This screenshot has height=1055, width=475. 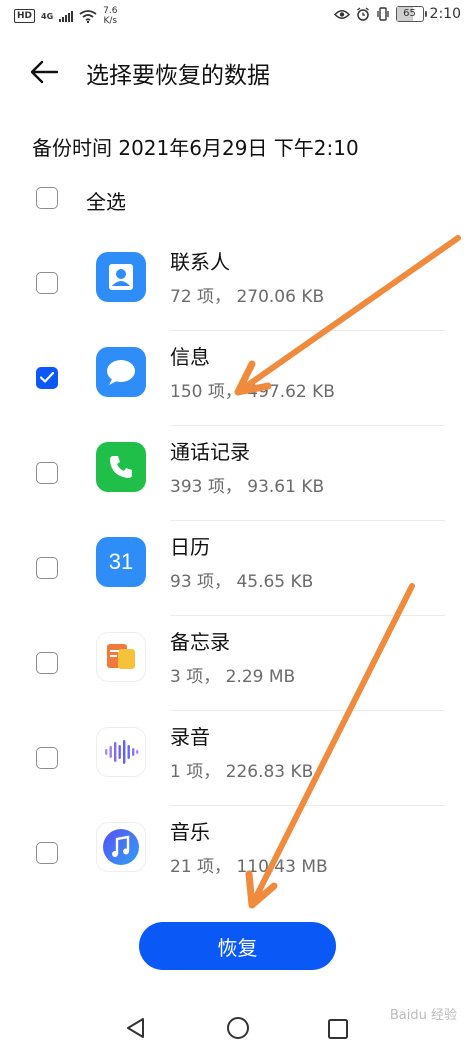 I want to click on item-name: 日历, so click(x=190, y=547).